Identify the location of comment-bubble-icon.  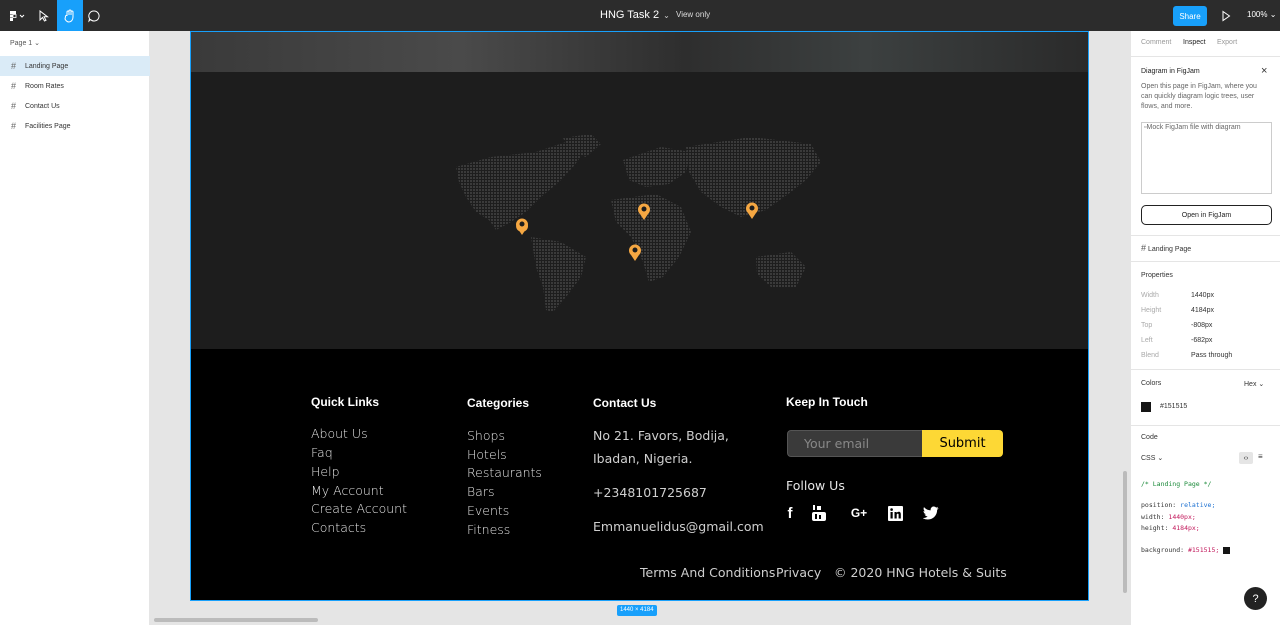
(94, 16).